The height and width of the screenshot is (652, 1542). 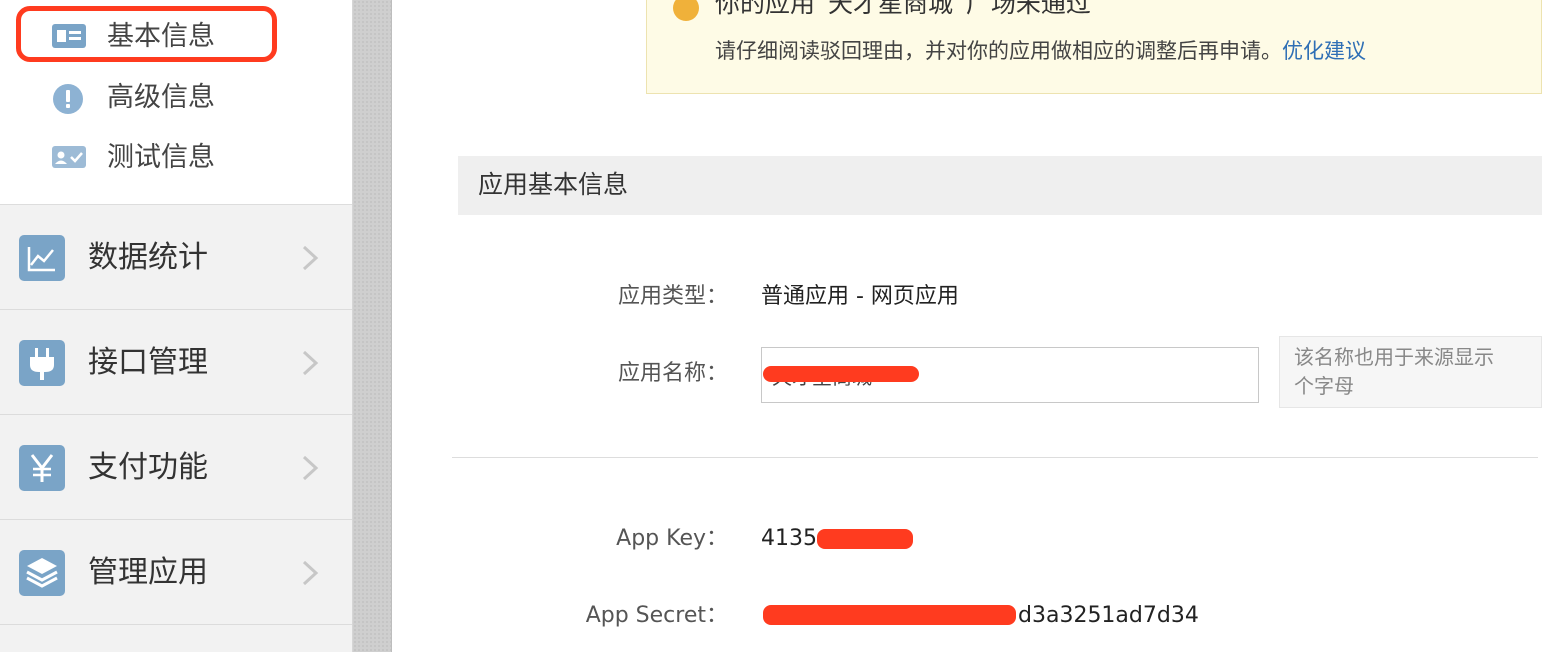 I want to click on layers-icon, so click(x=42, y=573).